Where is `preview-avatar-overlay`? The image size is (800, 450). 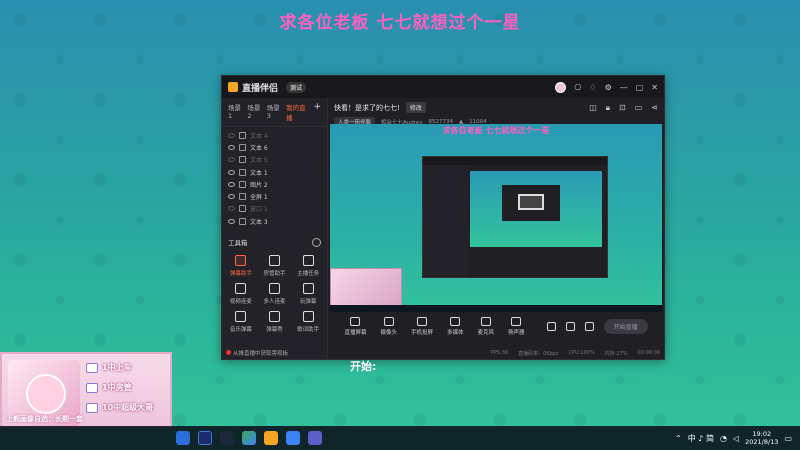
preview-avatar-overlay is located at coordinates (366, 287).